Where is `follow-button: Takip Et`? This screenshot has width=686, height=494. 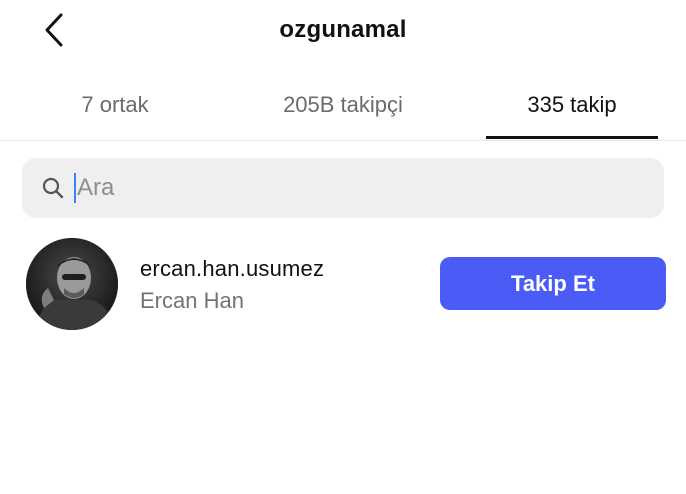
follow-button: Takip Et is located at coordinates (553, 283).